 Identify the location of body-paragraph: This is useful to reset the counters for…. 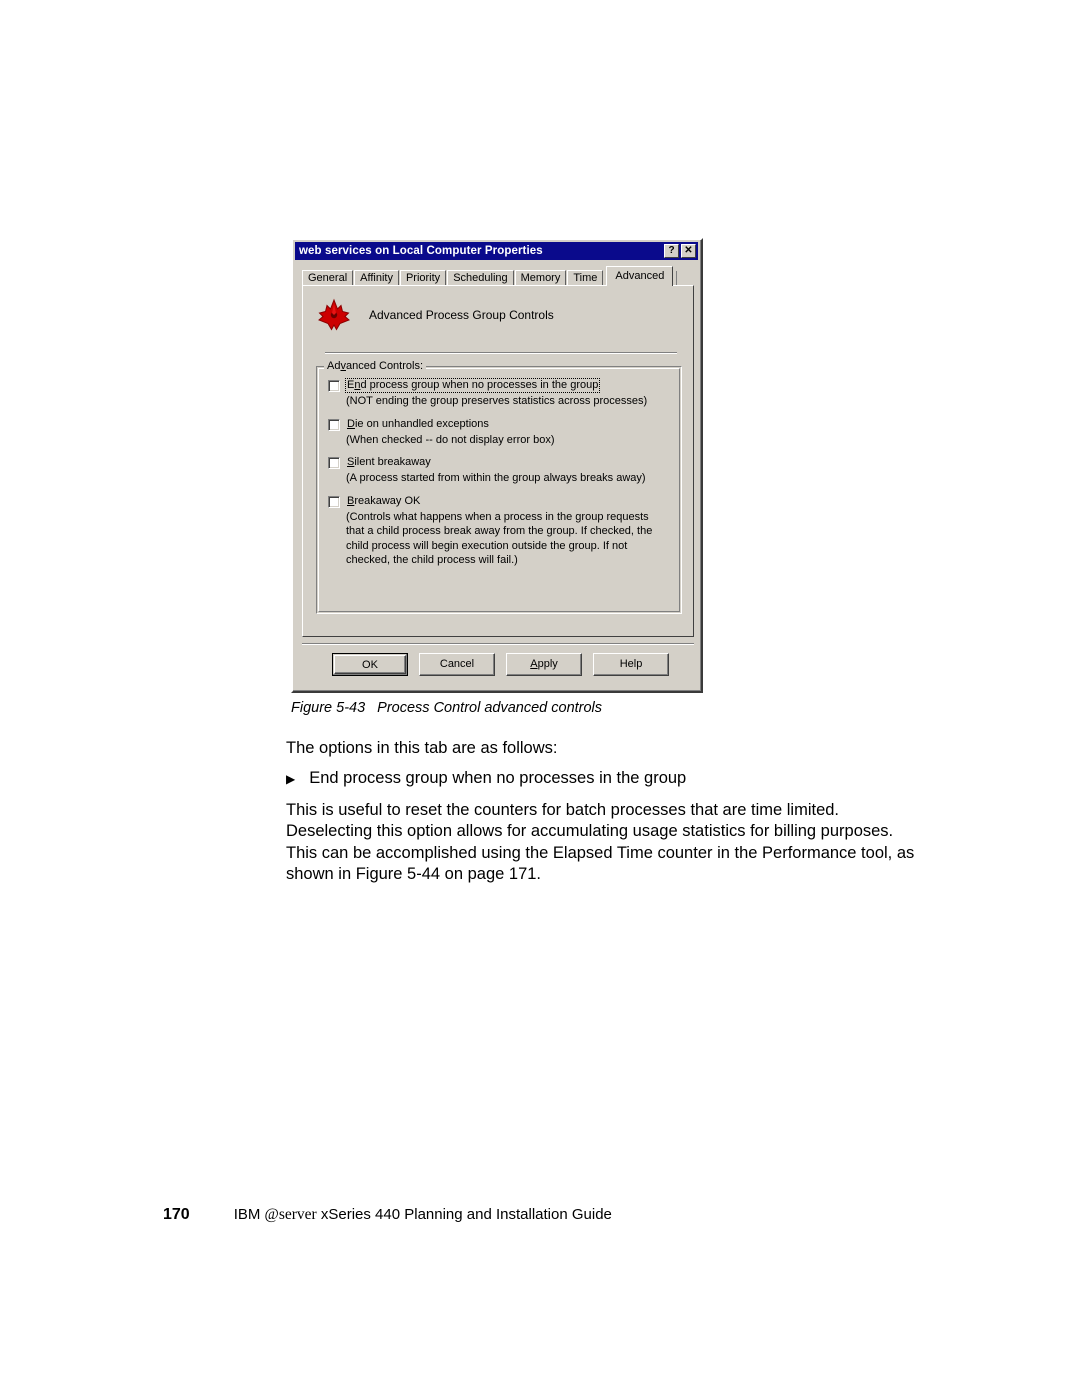
(600, 842).